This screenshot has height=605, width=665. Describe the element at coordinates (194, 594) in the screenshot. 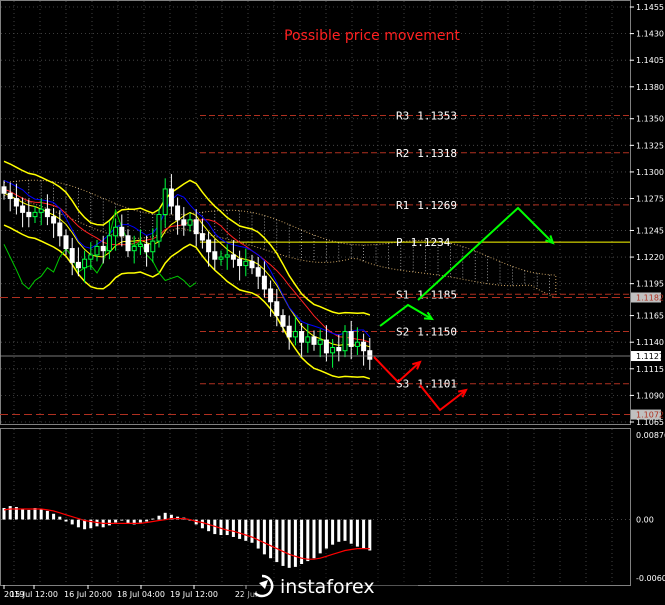

I see `time-tick-label: 19 Jul 12:00` at that location.